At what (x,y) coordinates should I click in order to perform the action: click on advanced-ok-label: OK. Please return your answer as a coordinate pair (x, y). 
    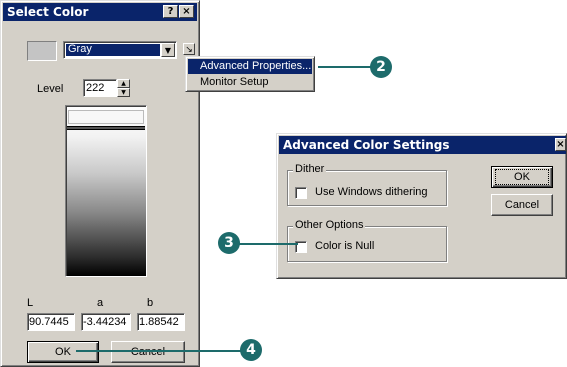
    Looking at the image, I should click on (522, 177).